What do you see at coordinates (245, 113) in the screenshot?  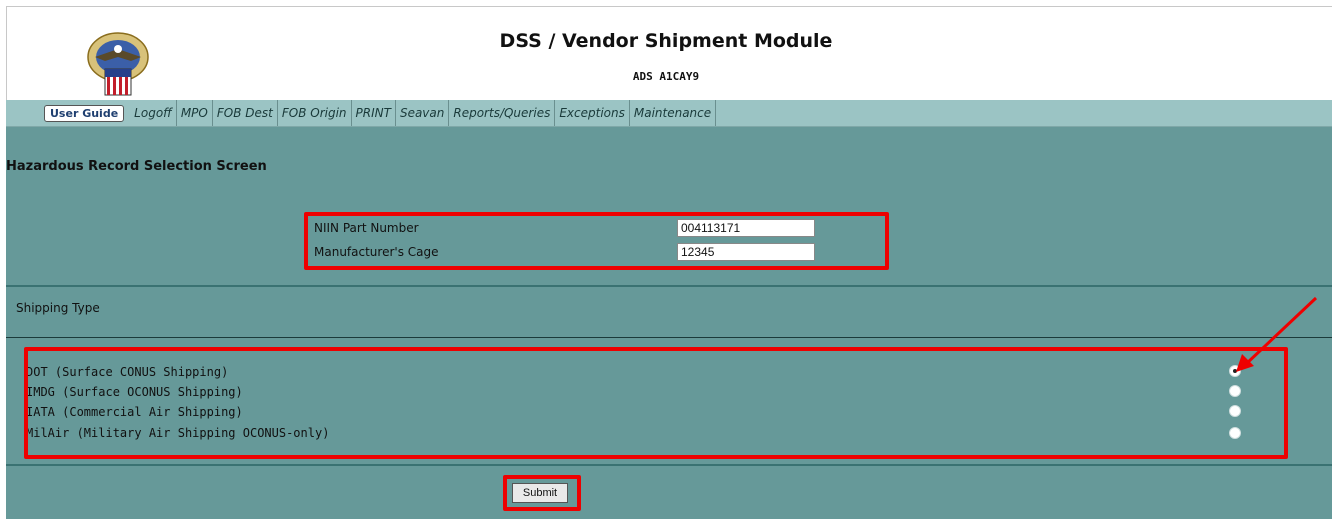 I see `nav-item-fob-dest: FOB Dest` at bounding box center [245, 113].